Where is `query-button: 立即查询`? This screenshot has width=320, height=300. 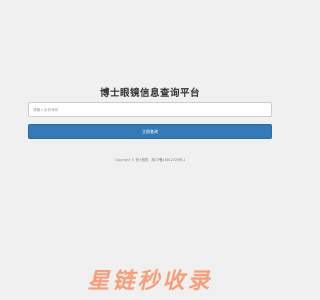
query-button: 立即查询 is located at coordinates (150, 131).